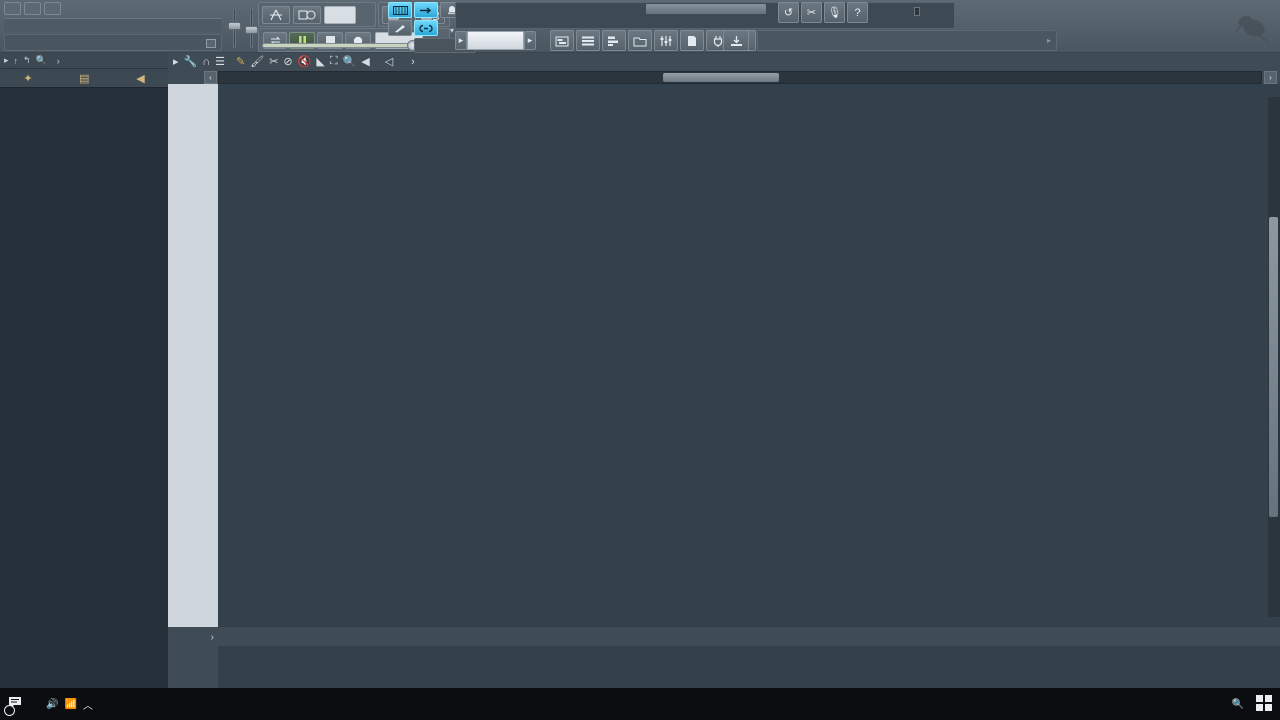 The height and width of the screenshot is (720, 1280). Describe the element at coordinates (257, 61) in the screenshot. I see `paint-icon: 🖌` at that location.